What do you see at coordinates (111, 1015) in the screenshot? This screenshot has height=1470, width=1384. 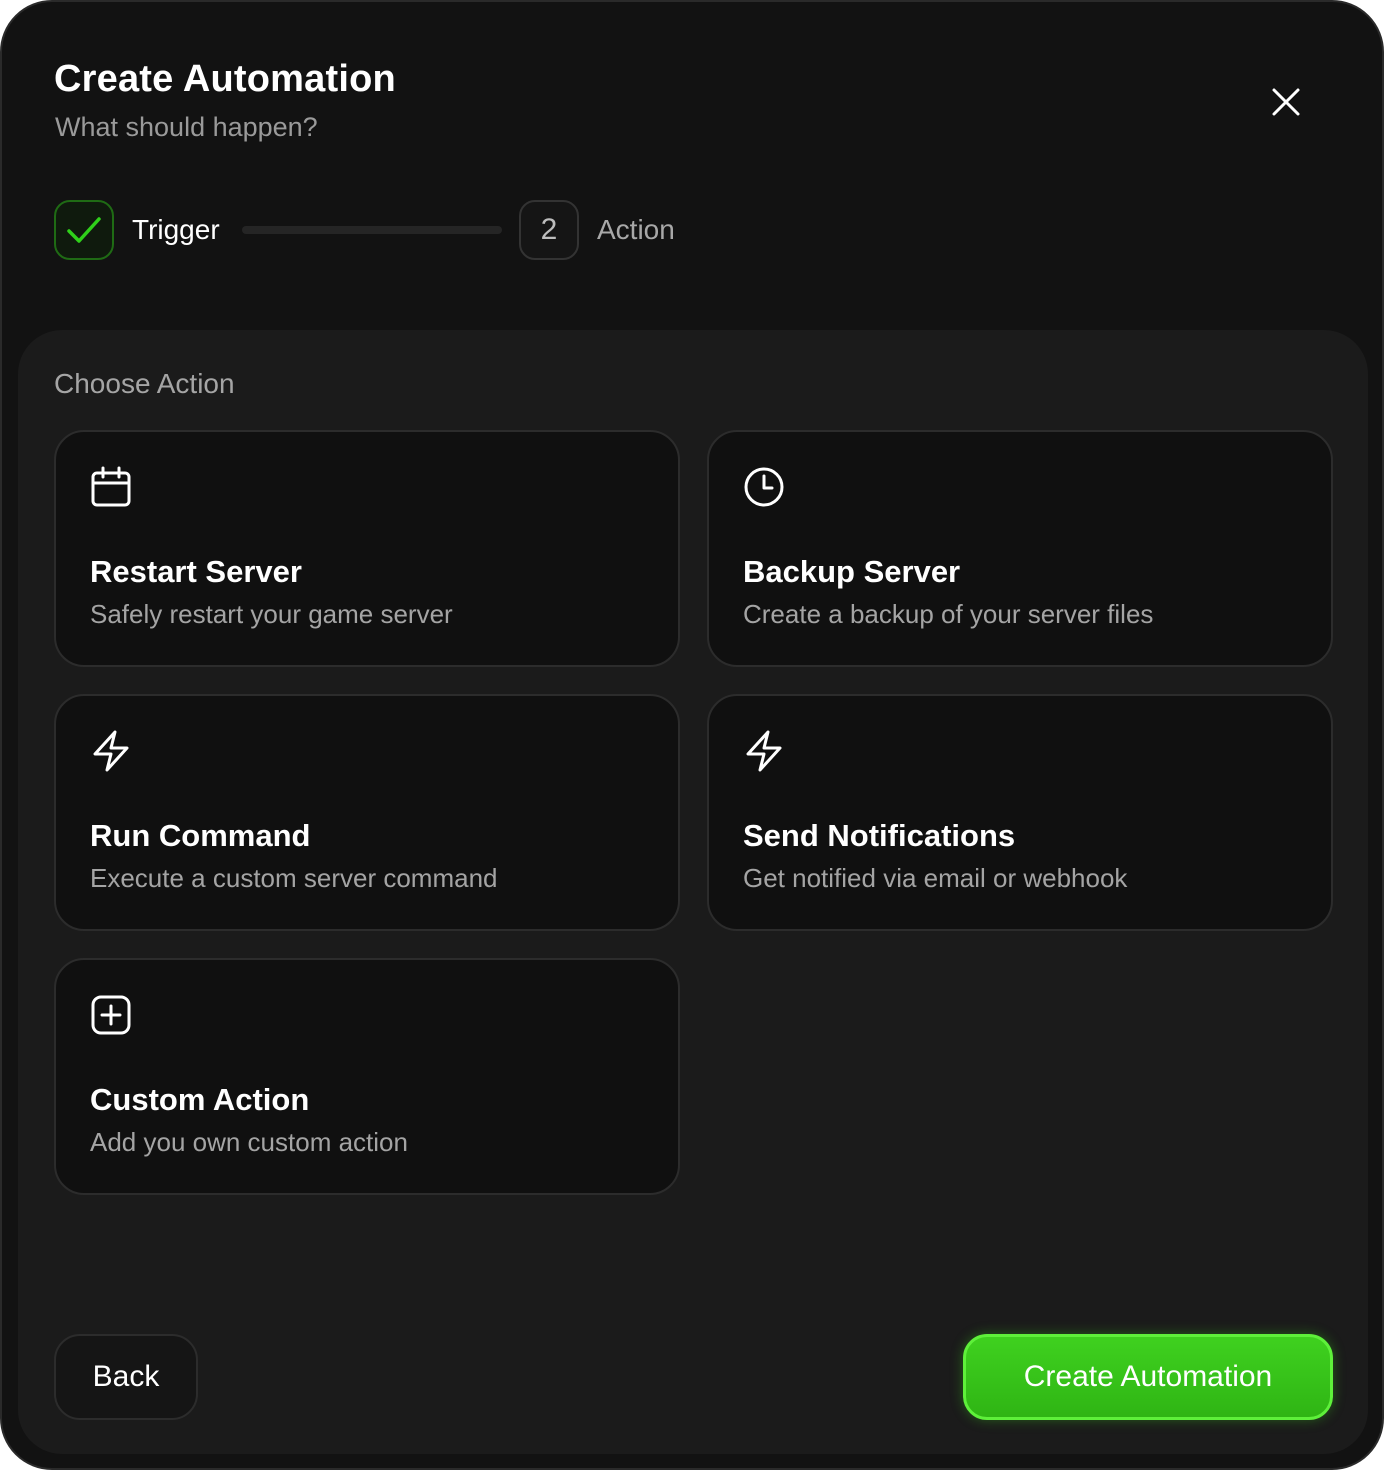 I see `plus-square-icon` at bounding box center [111, 1015].